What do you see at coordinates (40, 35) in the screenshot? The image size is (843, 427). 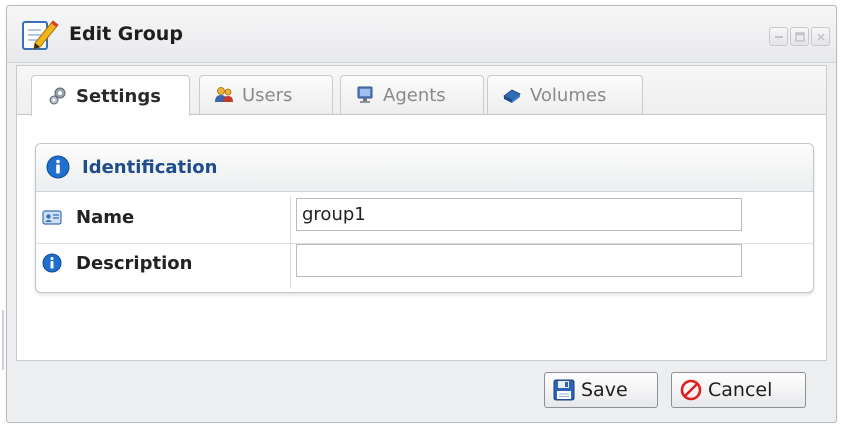 I see `note-pencil-icon` at bounding box center [40, 35].